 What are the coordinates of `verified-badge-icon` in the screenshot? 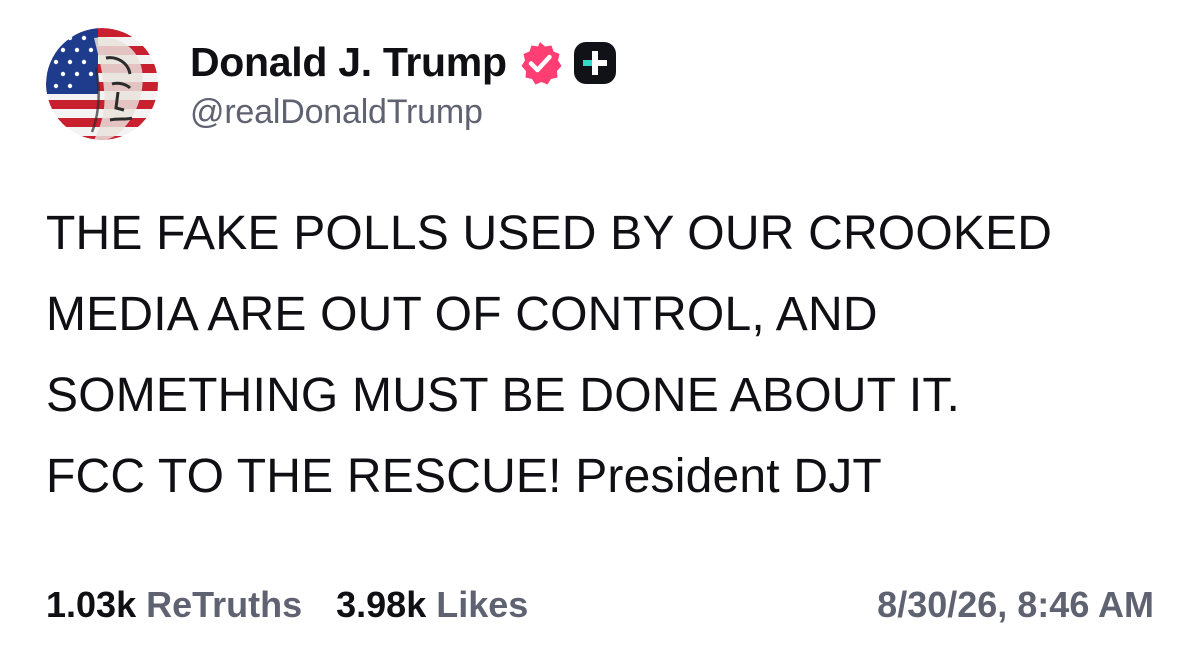 It's located at (541, 62).